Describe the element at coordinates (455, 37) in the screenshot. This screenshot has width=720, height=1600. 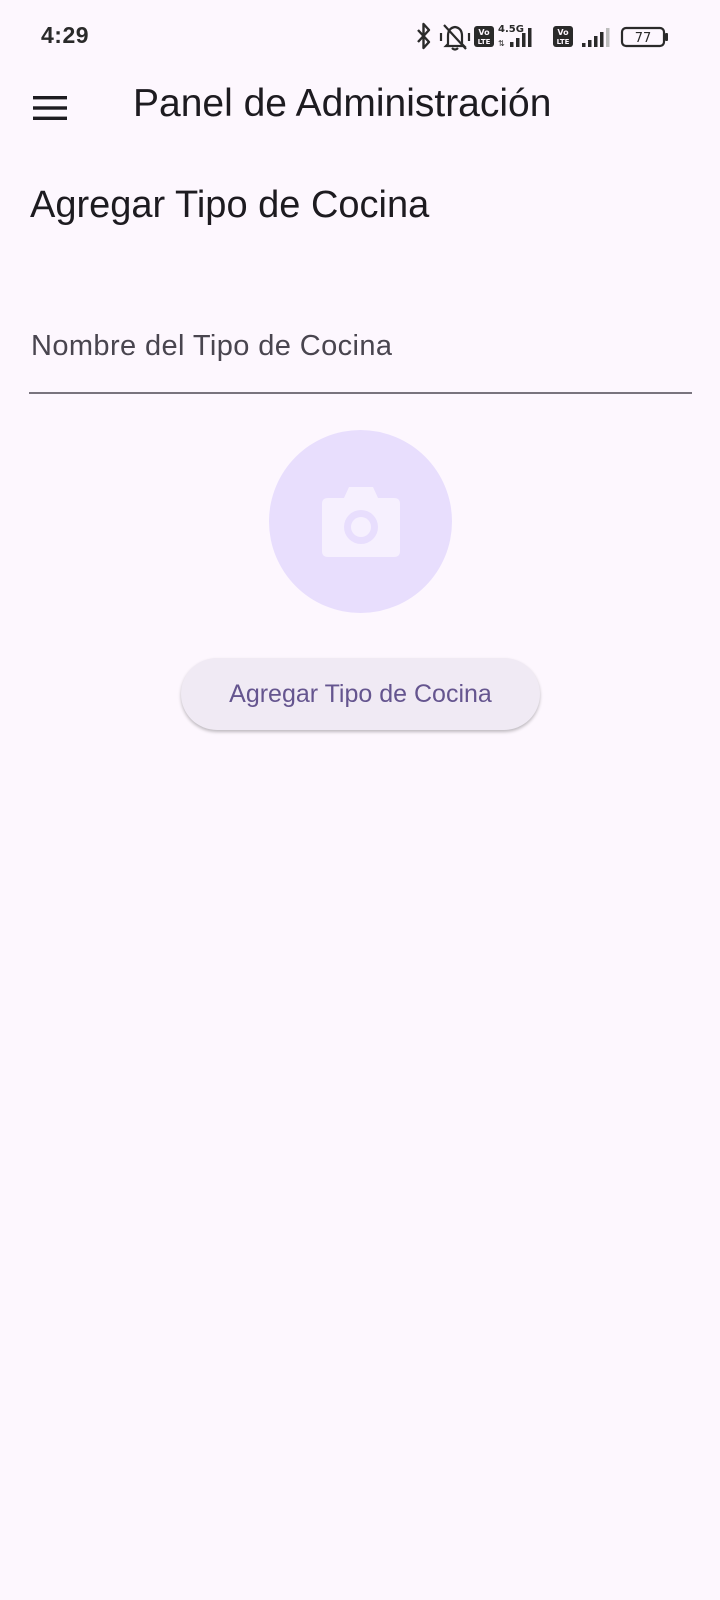
I see `mute-icon` at that location.